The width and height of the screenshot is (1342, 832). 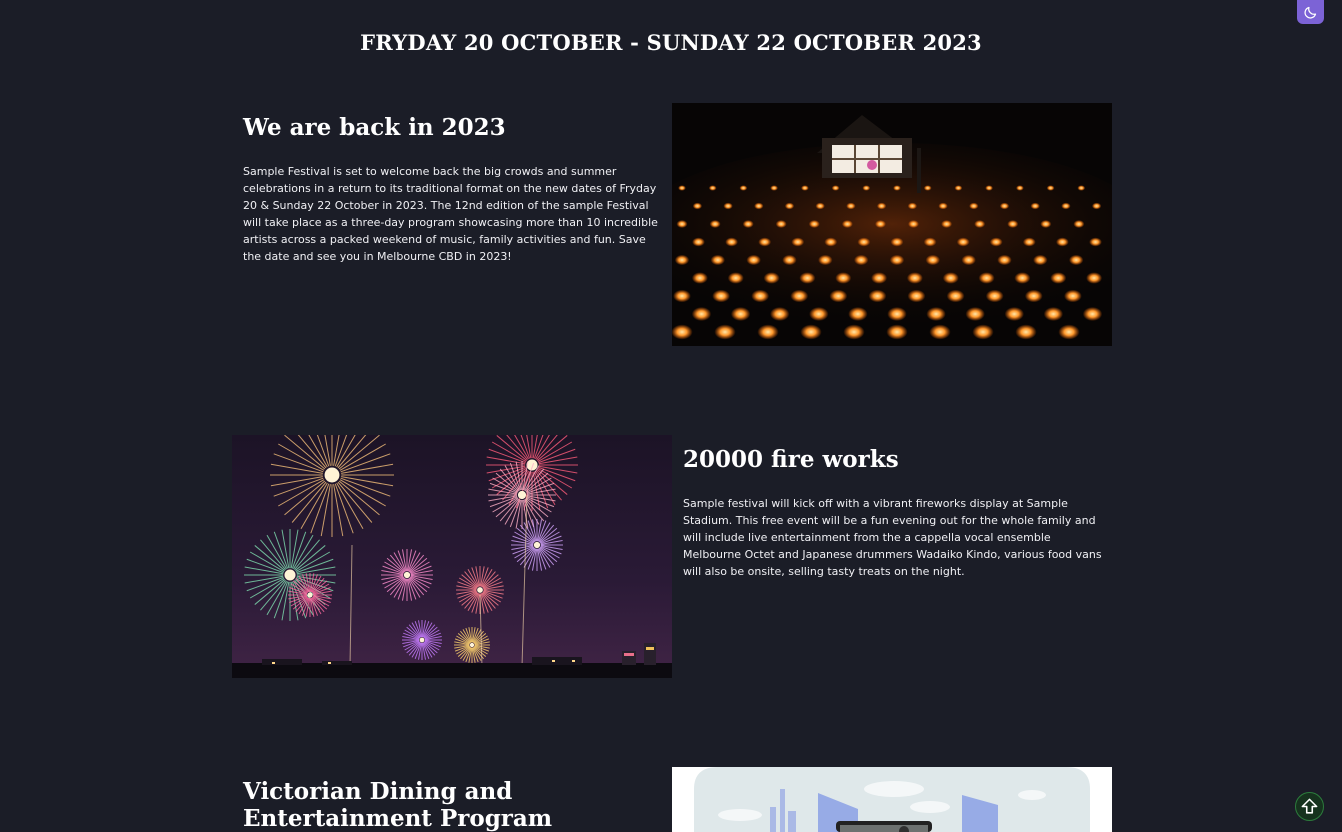 I want to click on dark-mode-toggle, so click(x=1310, y=12).